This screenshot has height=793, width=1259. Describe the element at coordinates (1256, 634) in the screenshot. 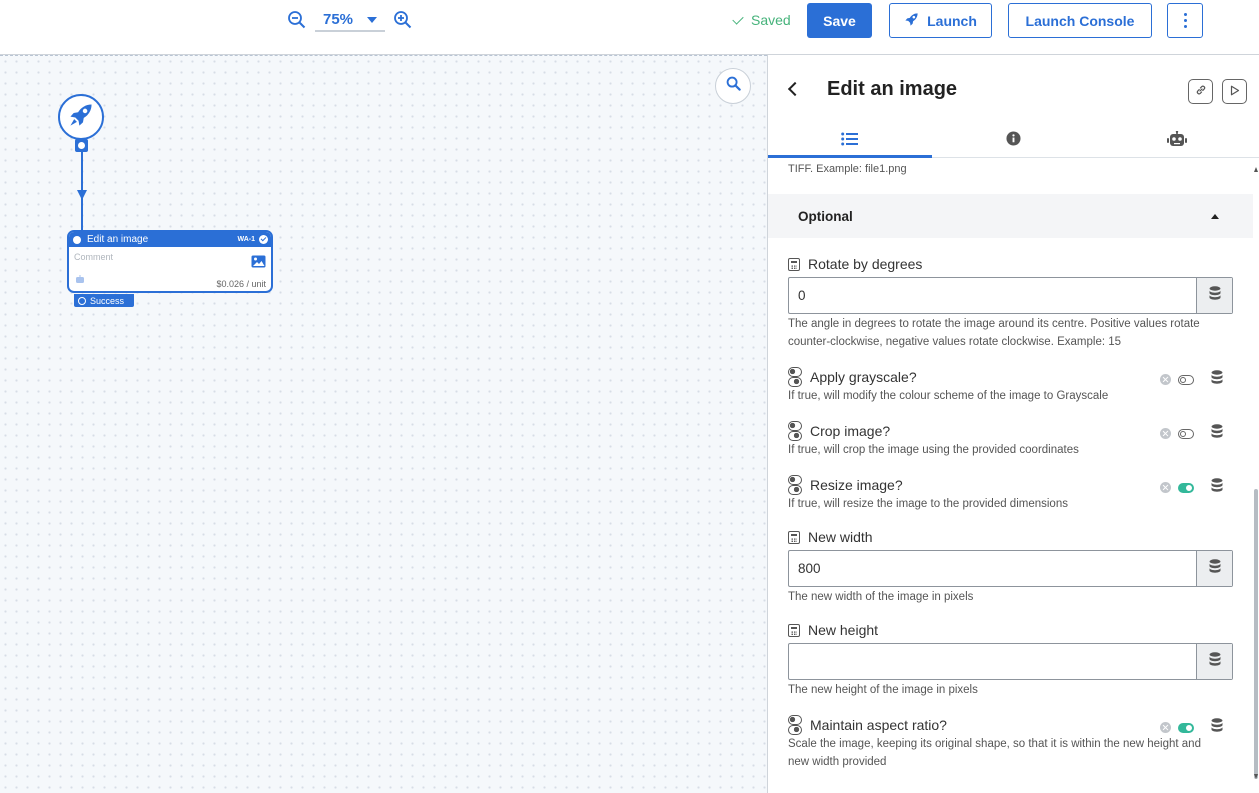

I see `scrollbar-thumb` at that location.